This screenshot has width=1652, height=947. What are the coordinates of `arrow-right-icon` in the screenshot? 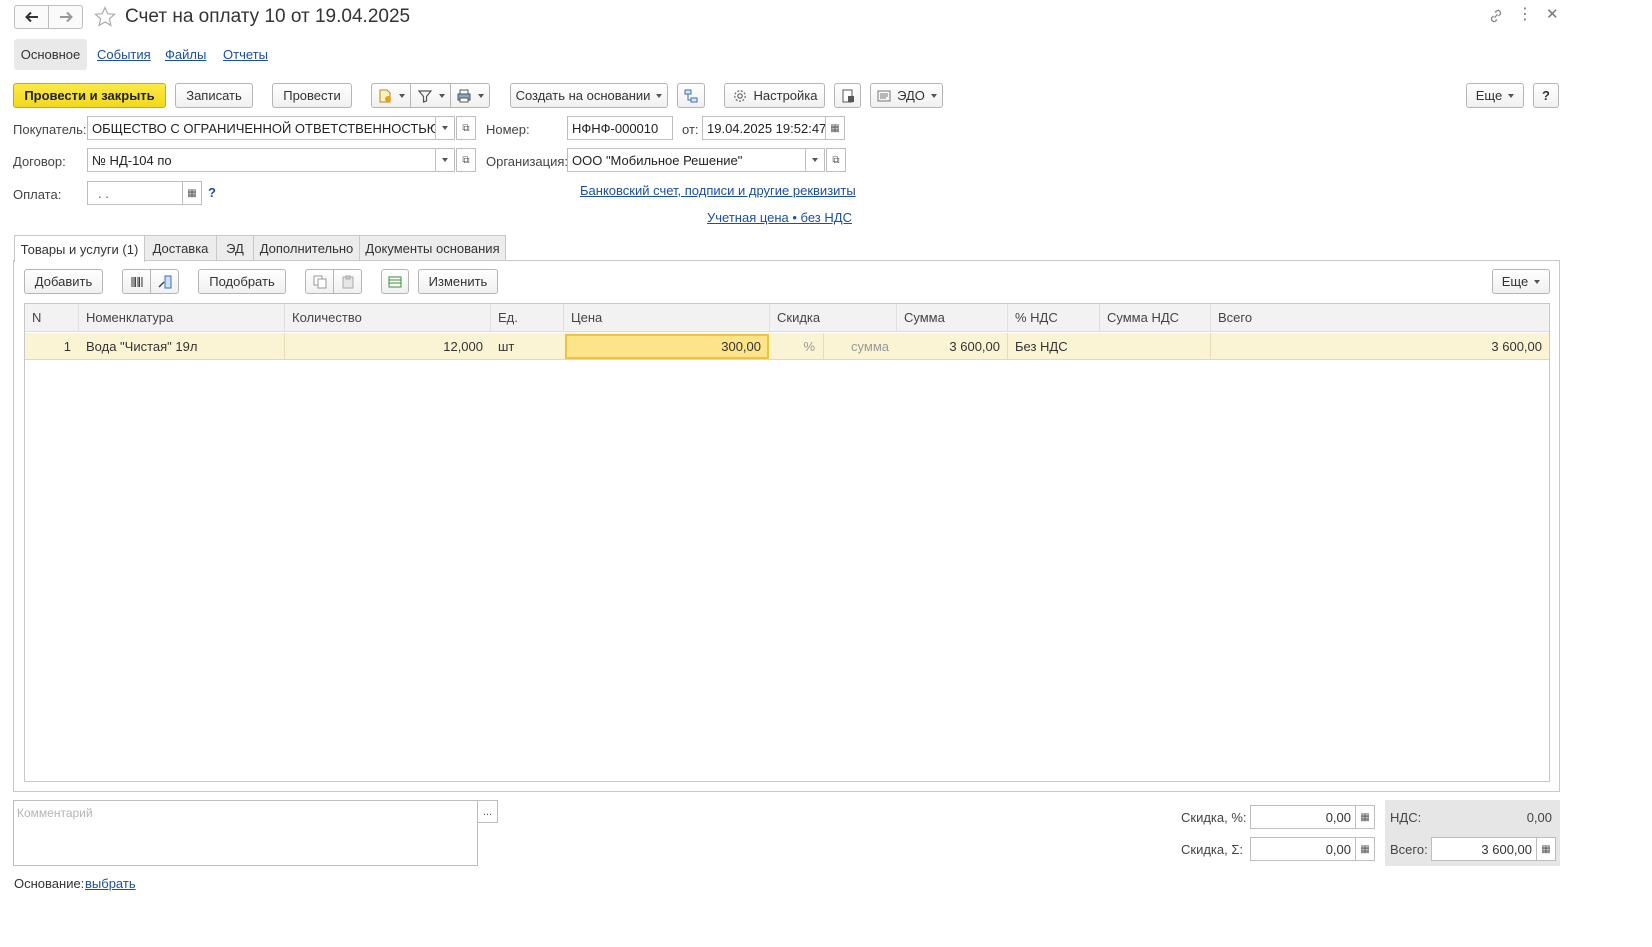 It's located at (66, 17).